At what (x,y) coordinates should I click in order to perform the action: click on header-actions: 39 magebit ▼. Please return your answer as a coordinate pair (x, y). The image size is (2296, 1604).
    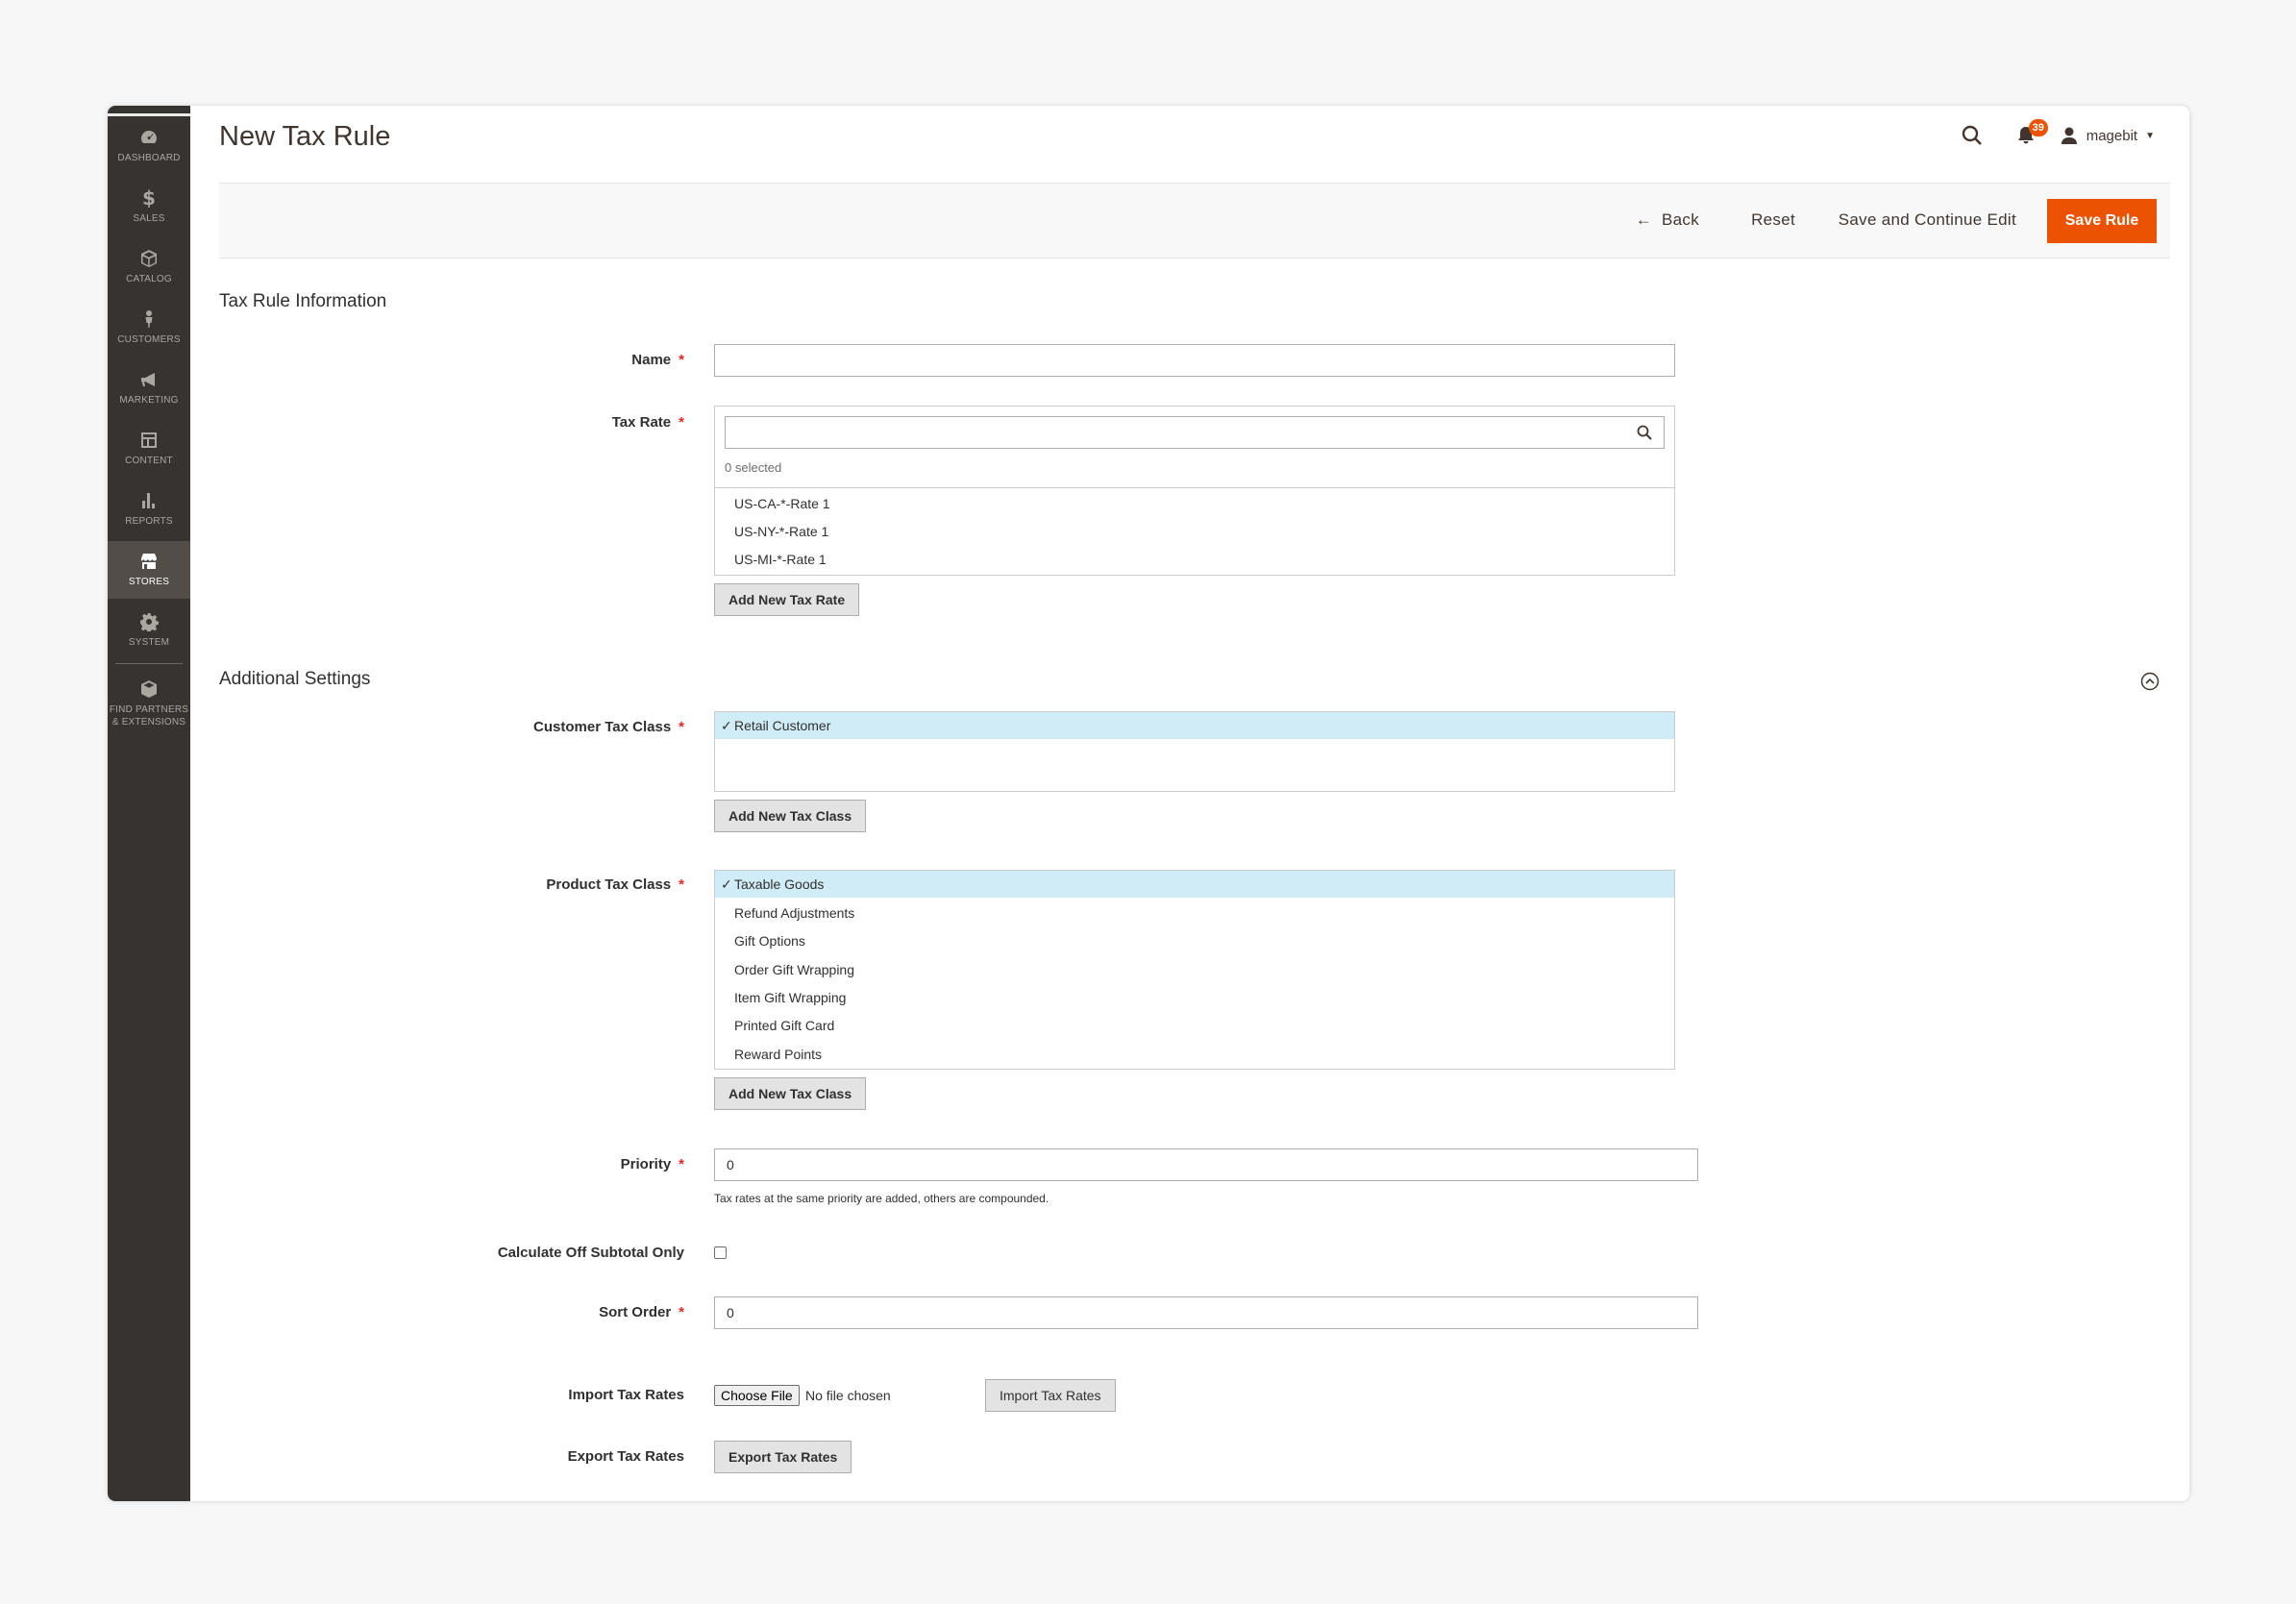
    Looking at the image, I should click on (2057, 133).